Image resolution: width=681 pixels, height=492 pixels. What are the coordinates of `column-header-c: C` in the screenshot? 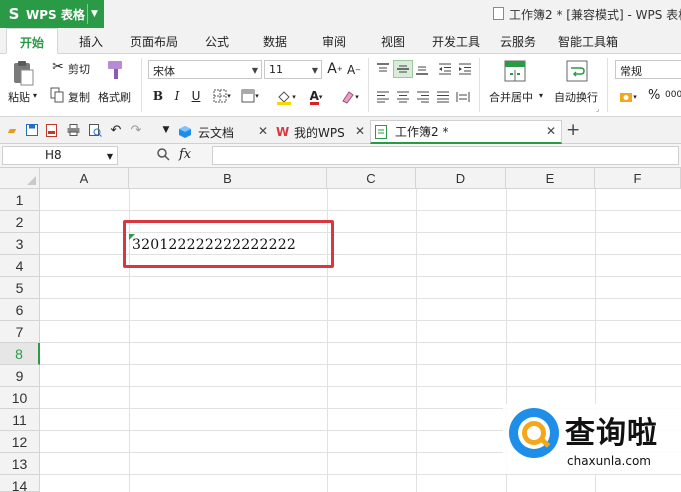 It's located at (371, 178).